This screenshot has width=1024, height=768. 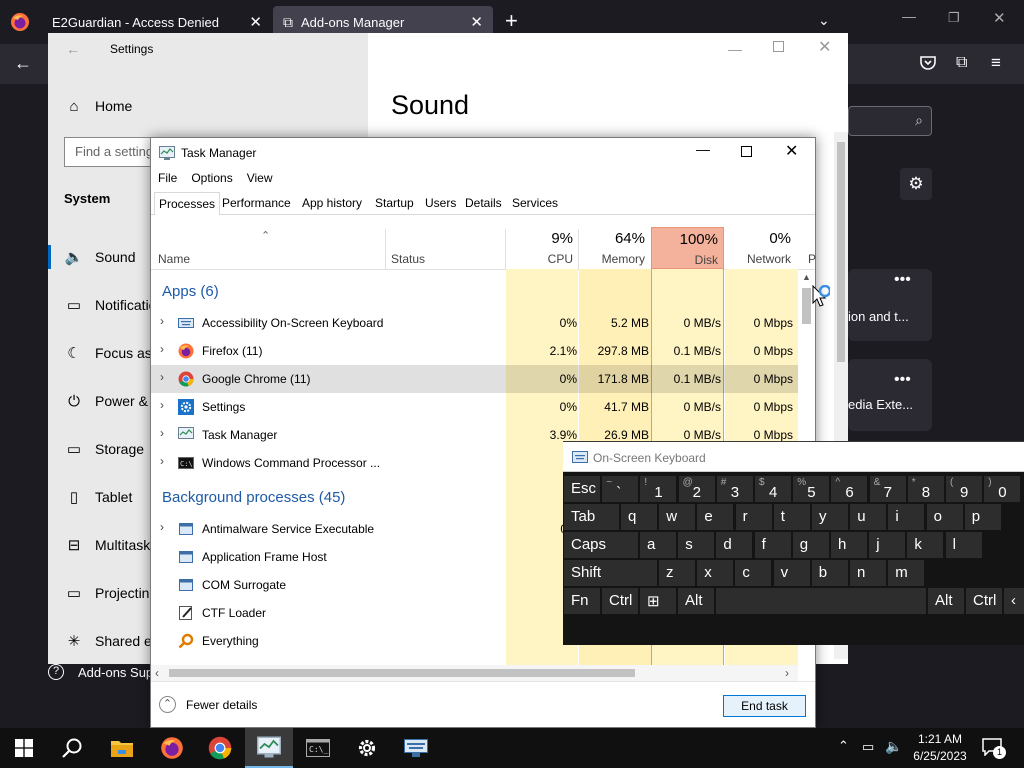 I want to click on column-disk: 100% Disk, so click(x=687, y=248).